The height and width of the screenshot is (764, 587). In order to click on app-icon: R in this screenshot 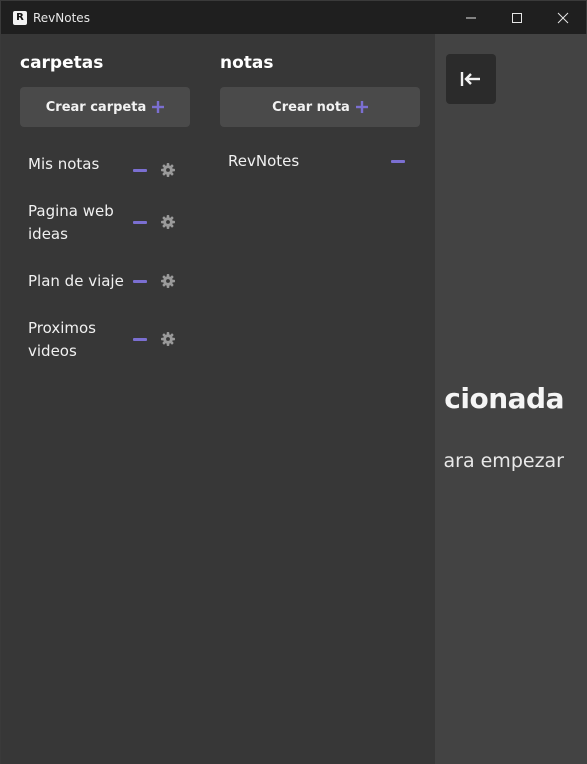, I will do `click(20, 17)`.